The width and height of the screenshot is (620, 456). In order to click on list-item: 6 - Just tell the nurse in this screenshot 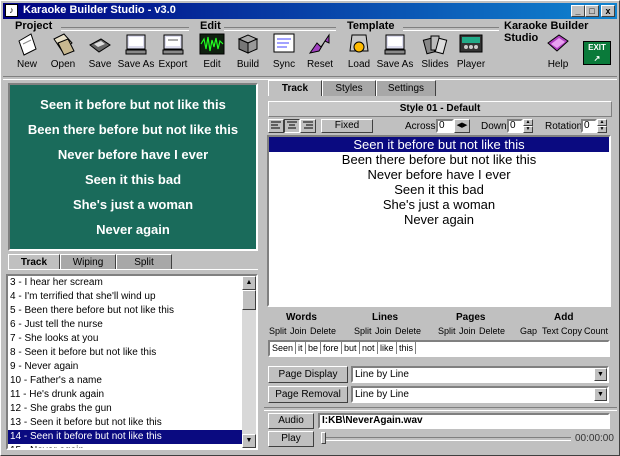, I will do `click(125, 325)`.